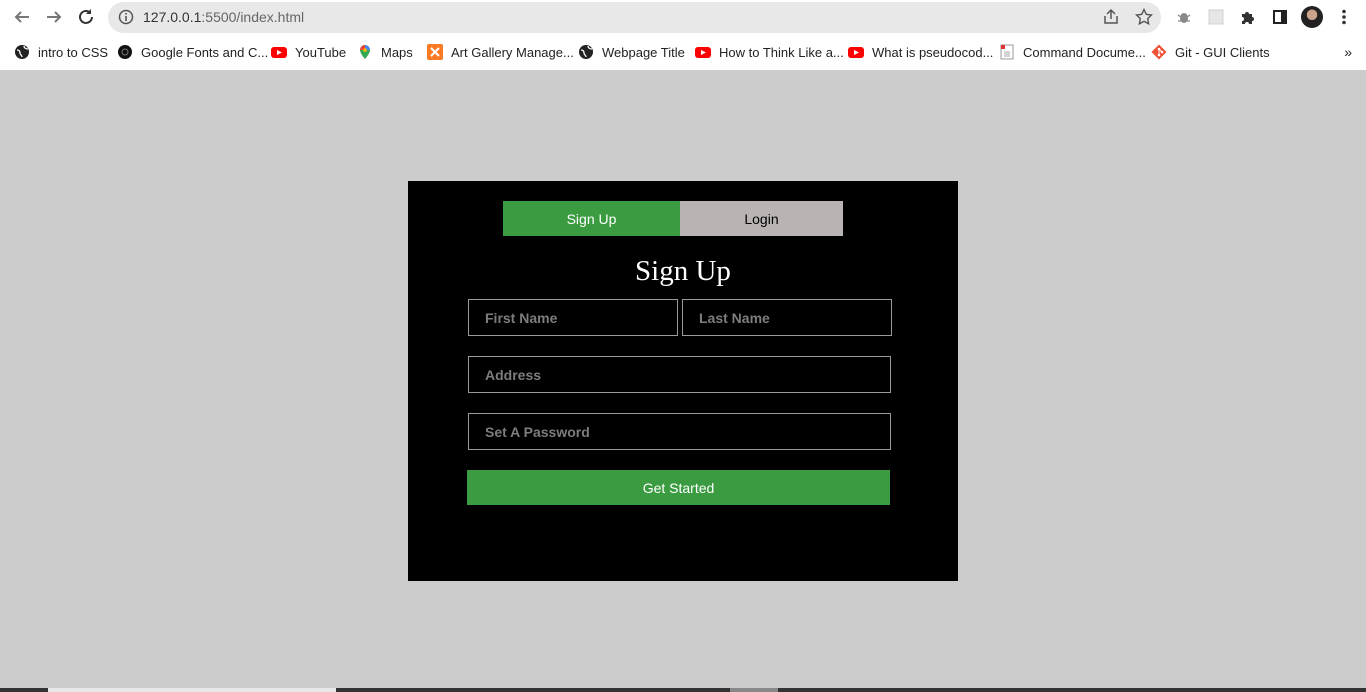  Describe the element at coordinates (86, 17) in the screenshot. I see `reload-icon` at that location.